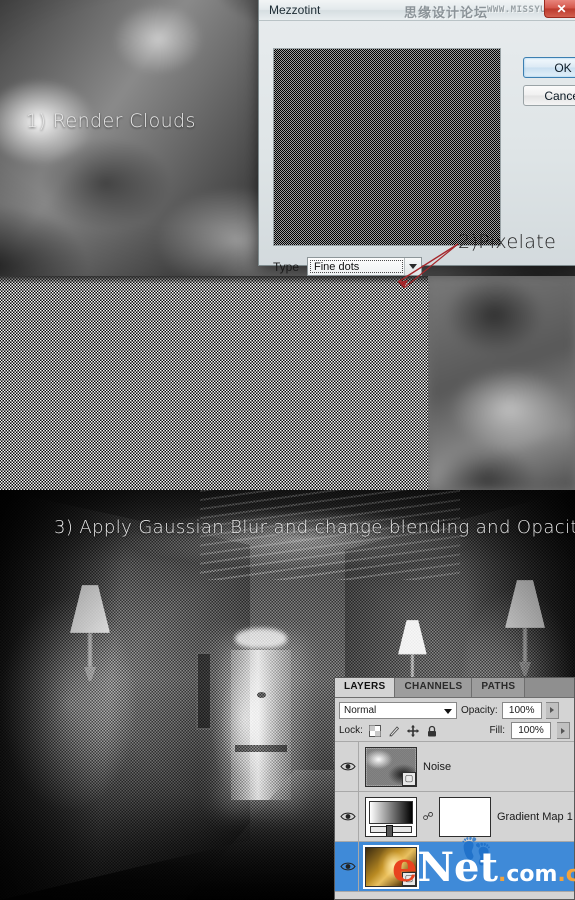 The height and width of the screenshot is (900, 575). I want to click on wall-sconce-right, so click(525, 628).